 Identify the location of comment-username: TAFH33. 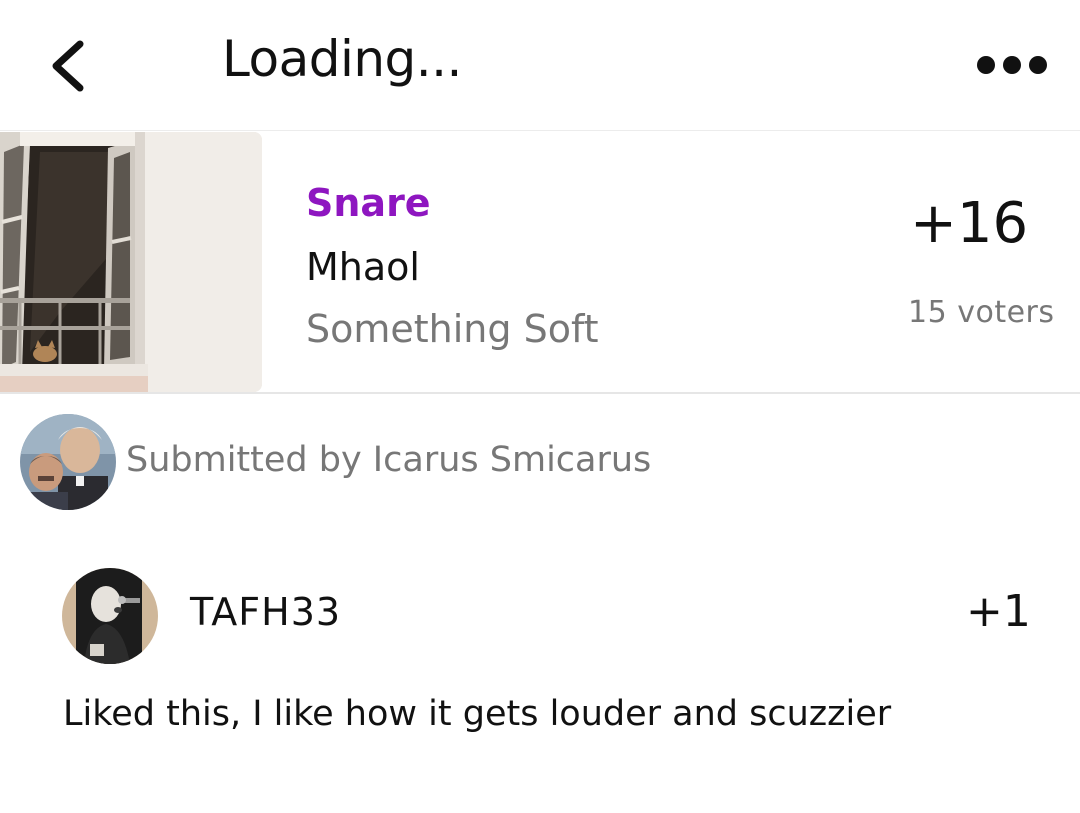
(265, 612).